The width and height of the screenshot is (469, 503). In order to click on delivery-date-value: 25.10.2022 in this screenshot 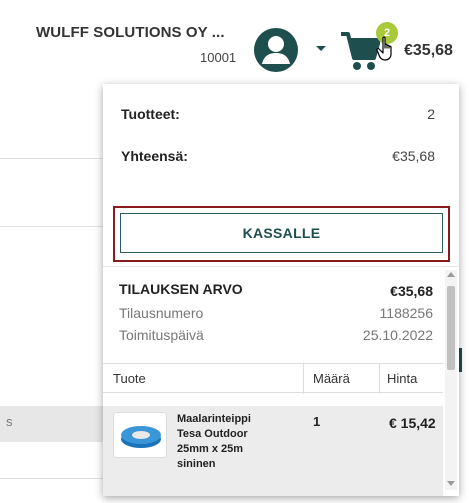, I will do `click(397, 335)`.